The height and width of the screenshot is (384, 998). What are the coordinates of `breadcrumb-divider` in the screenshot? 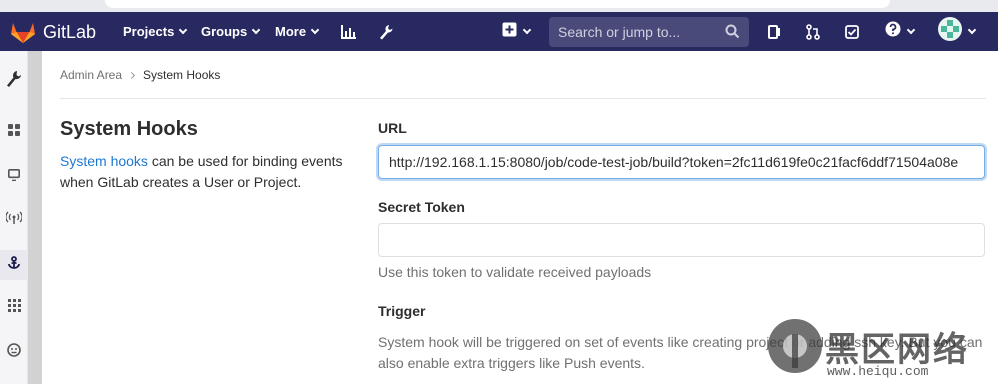 It's located at (523, 98).